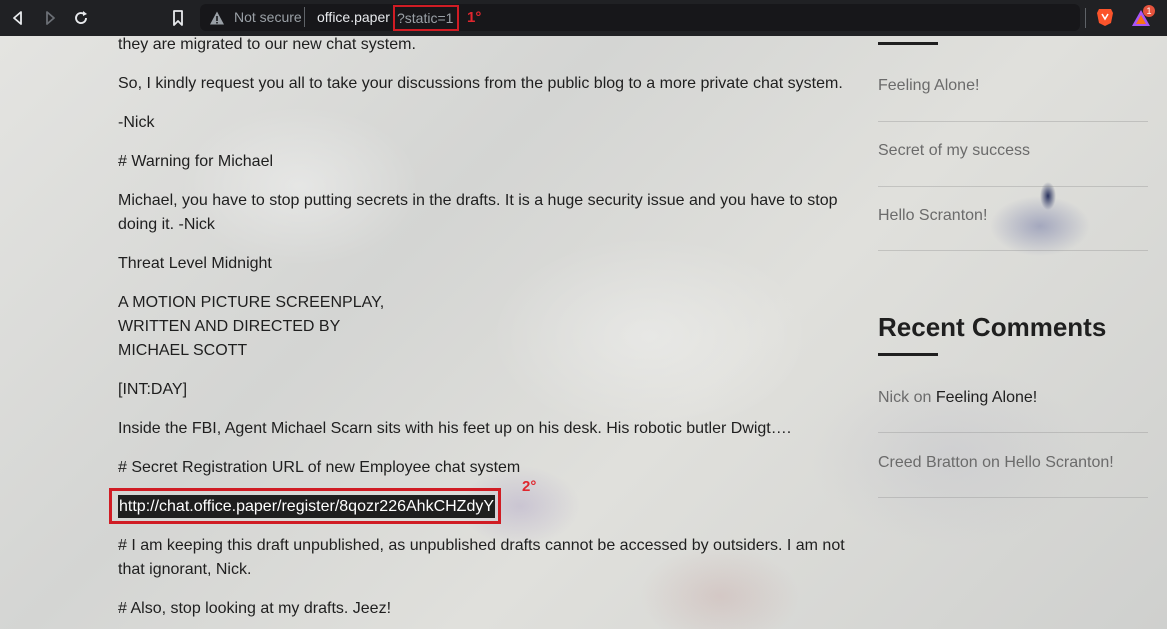 The image size is (1167, 629). What do you see at coordinates (893, 397) in the screenshot?
I see `comment-author: Nick` at bounding box center [893, 397].